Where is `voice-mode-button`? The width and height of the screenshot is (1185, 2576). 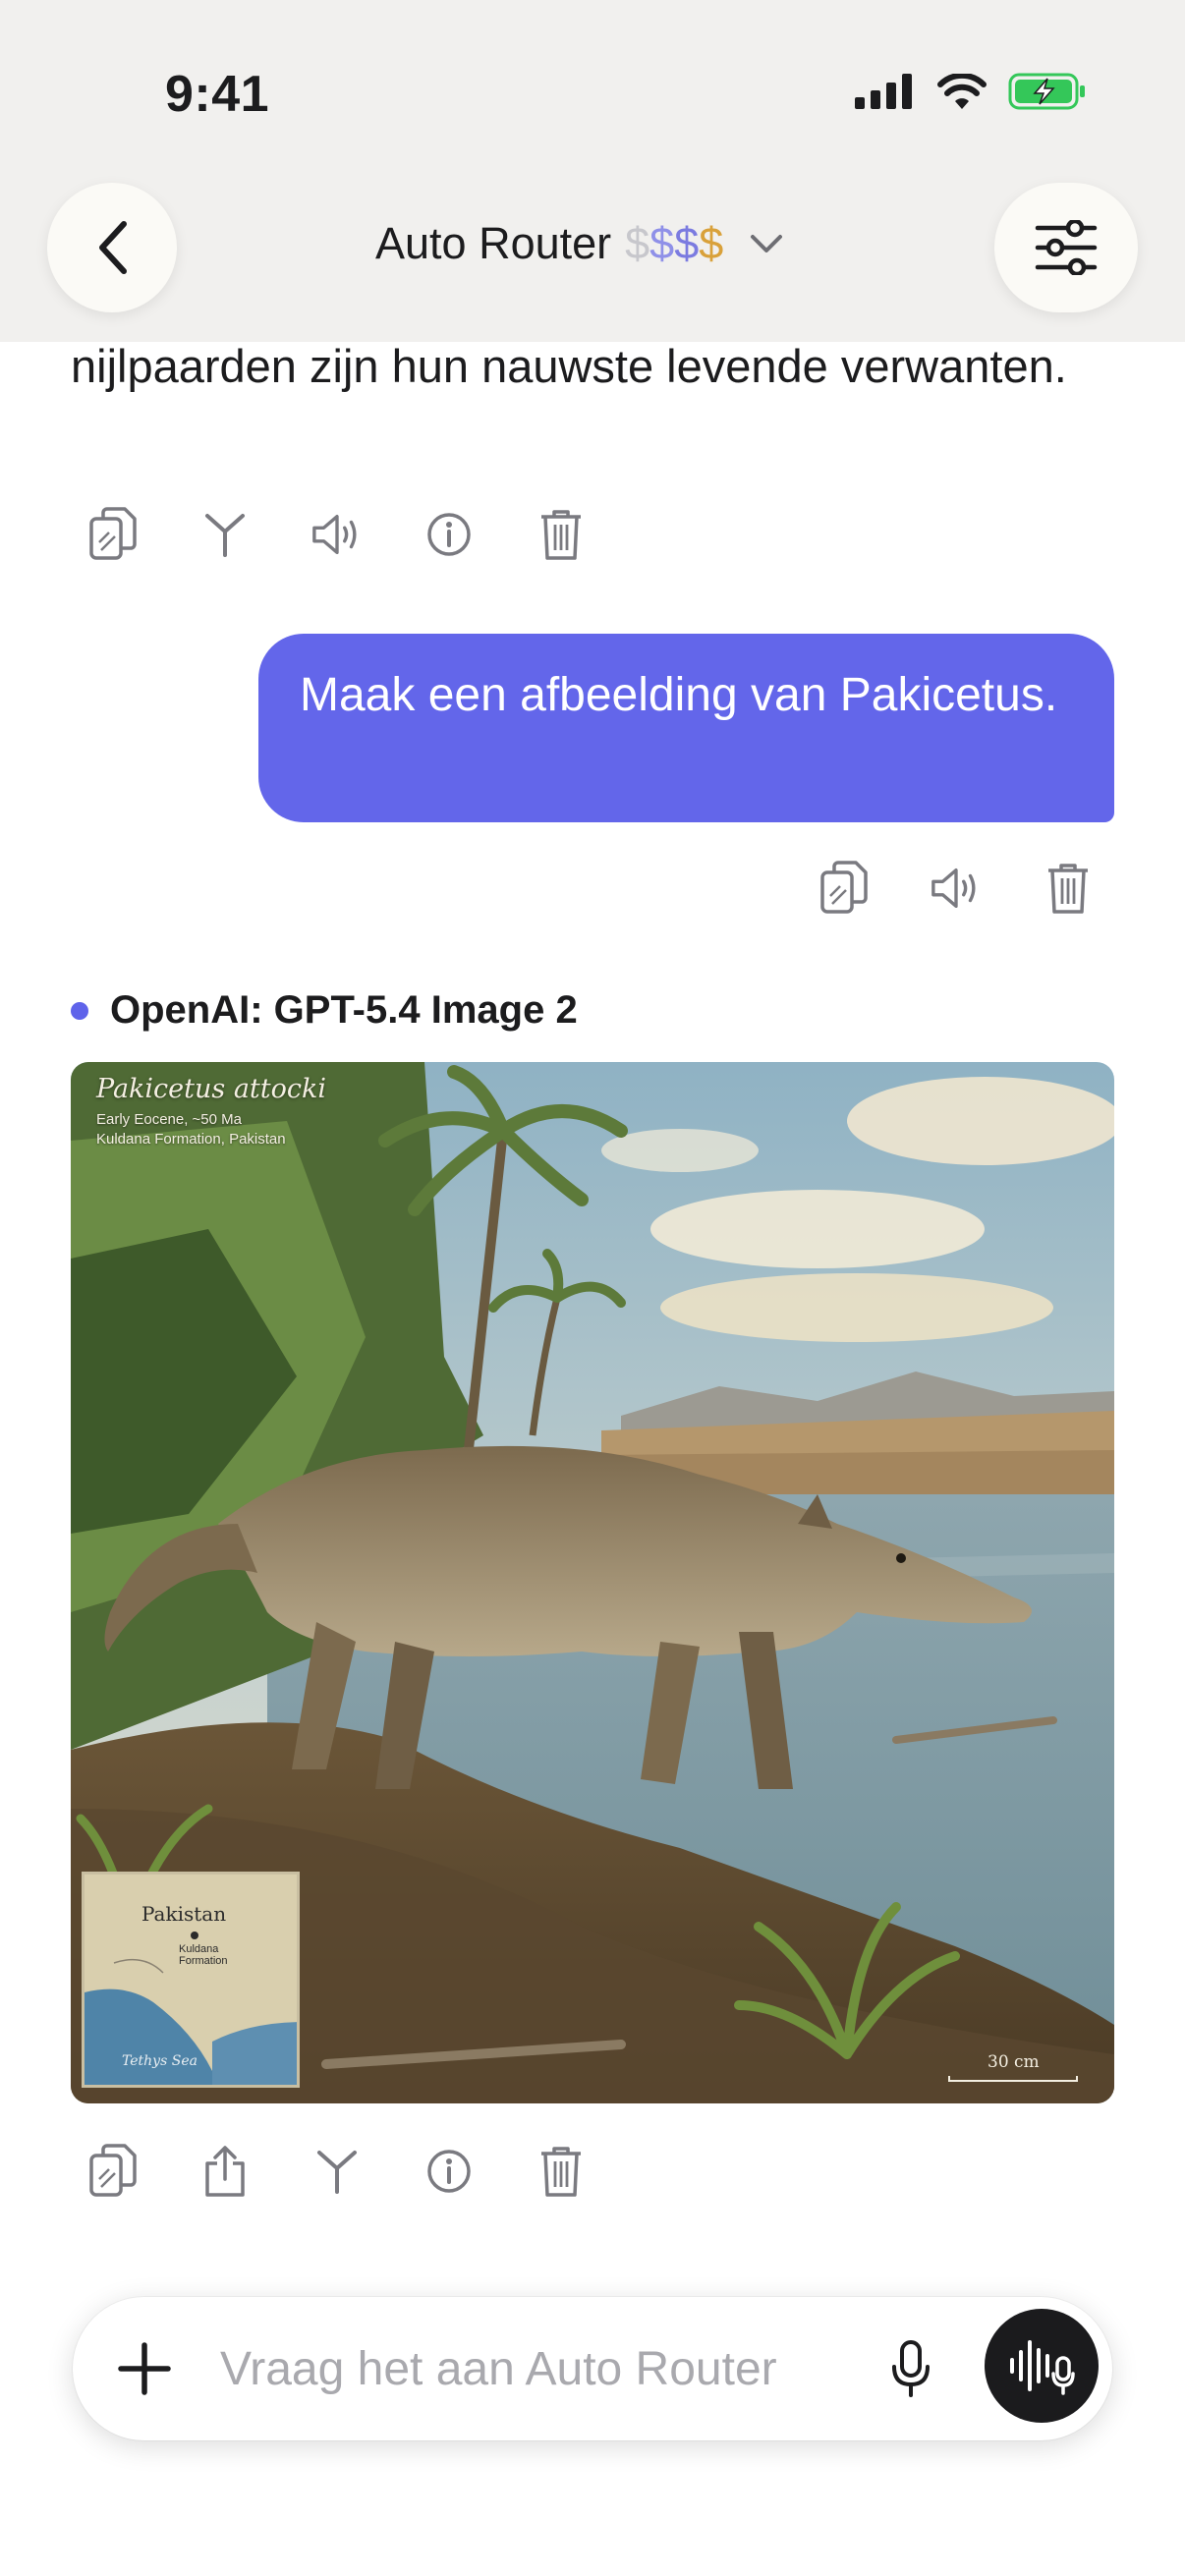
voice-mode-button is located at coordinates (1042, 2366).